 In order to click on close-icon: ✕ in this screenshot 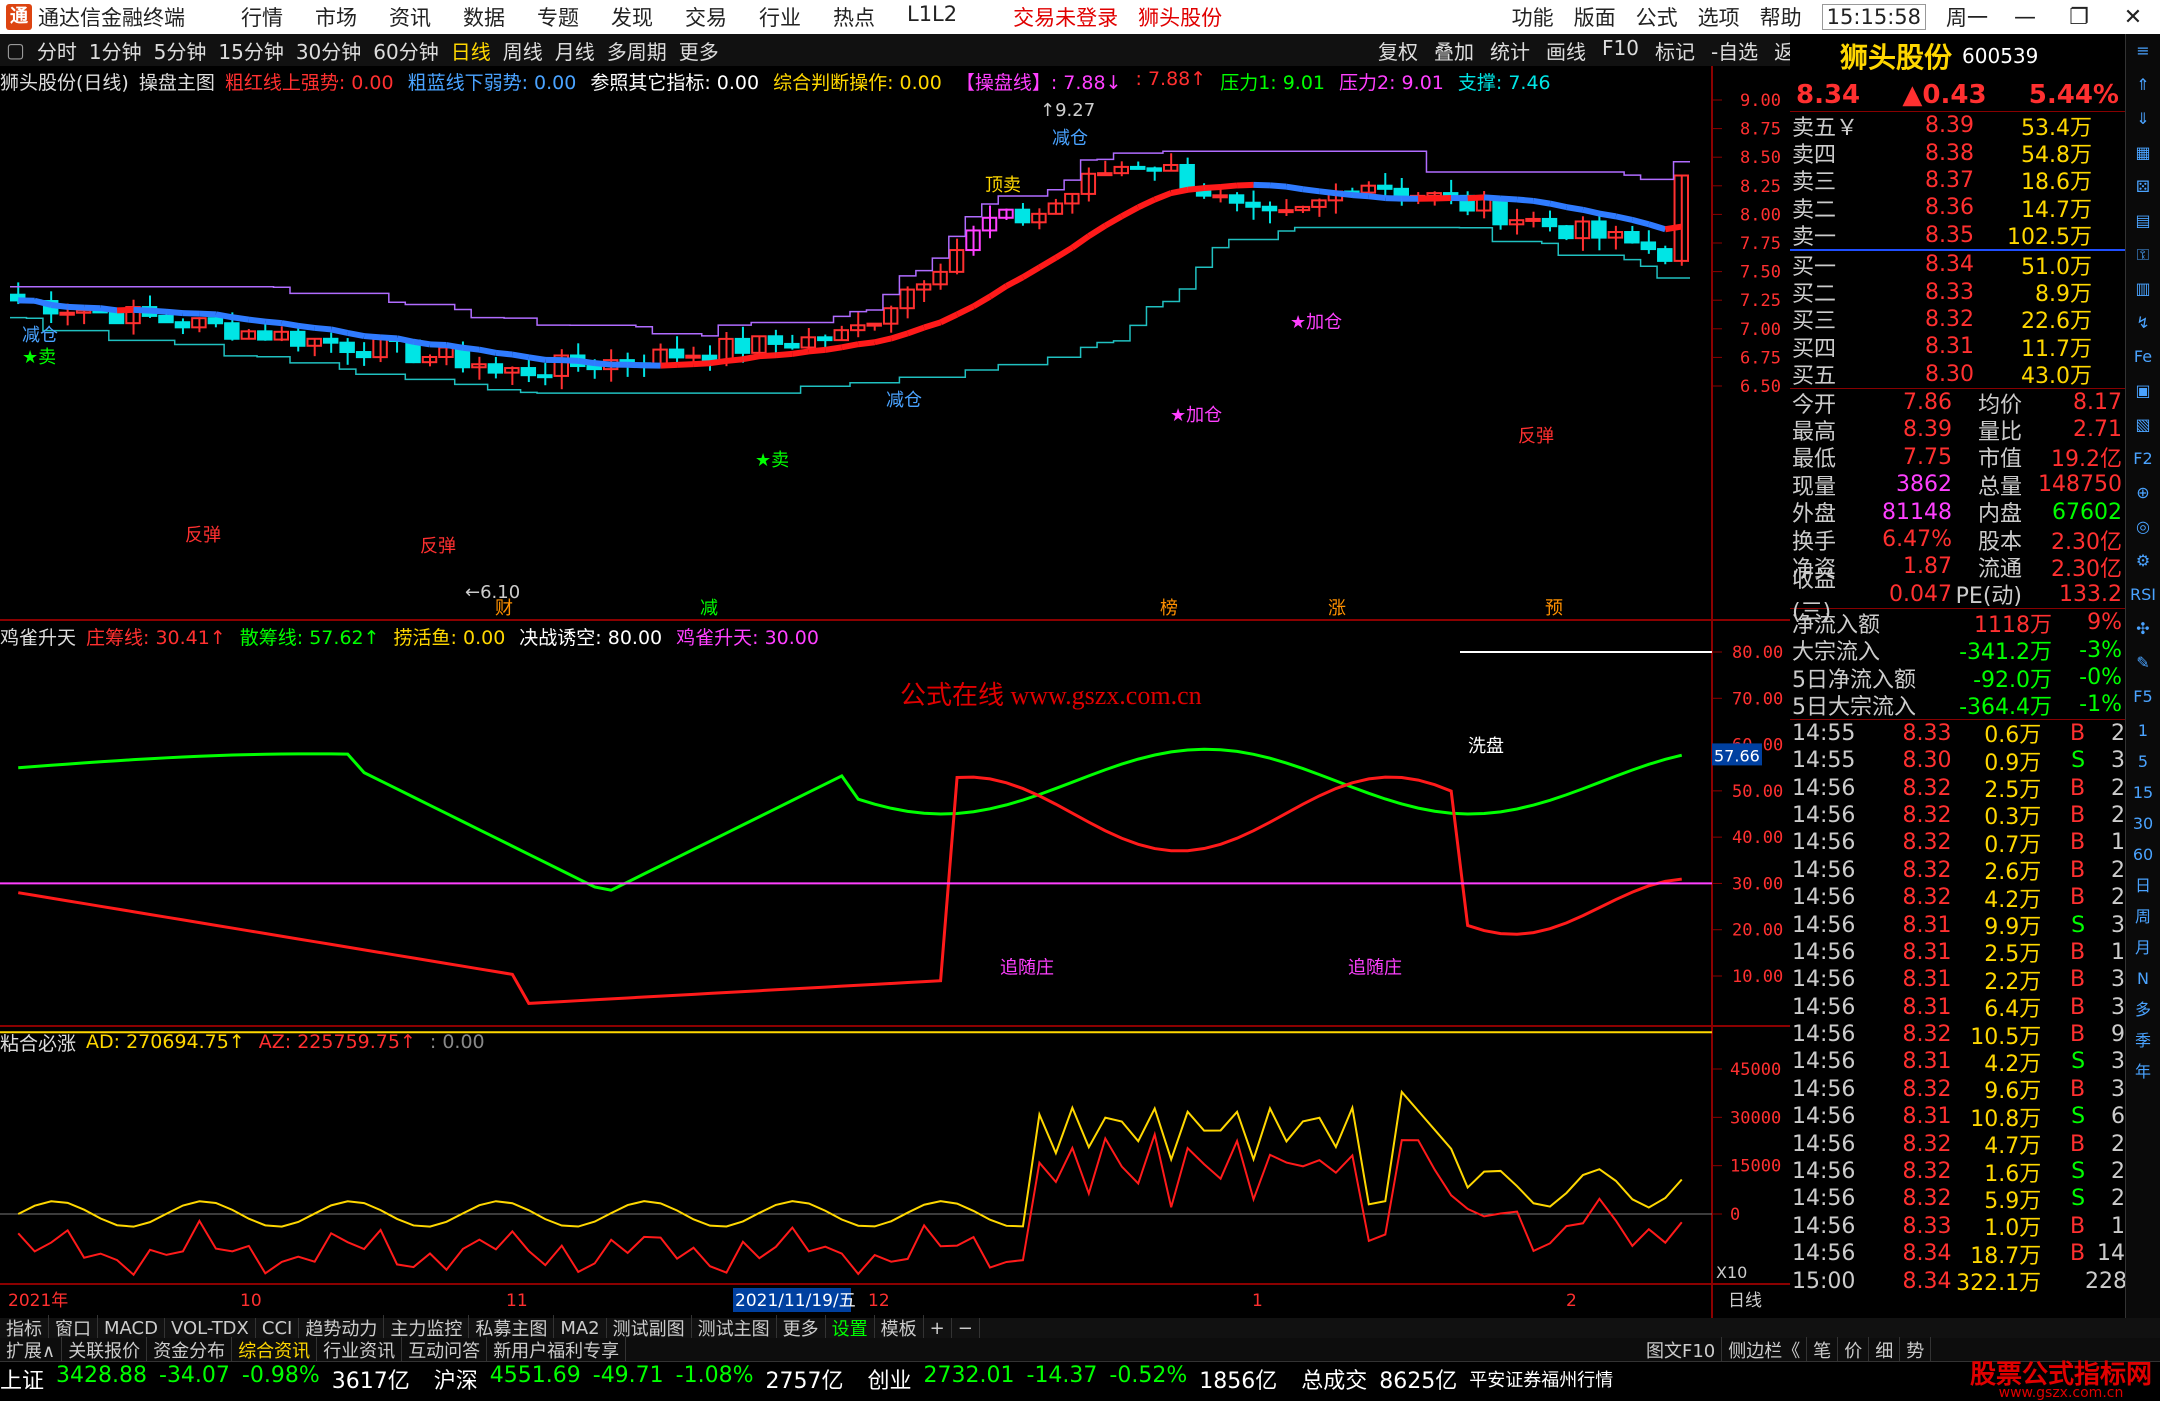, I will do `click(2133, 17)`.